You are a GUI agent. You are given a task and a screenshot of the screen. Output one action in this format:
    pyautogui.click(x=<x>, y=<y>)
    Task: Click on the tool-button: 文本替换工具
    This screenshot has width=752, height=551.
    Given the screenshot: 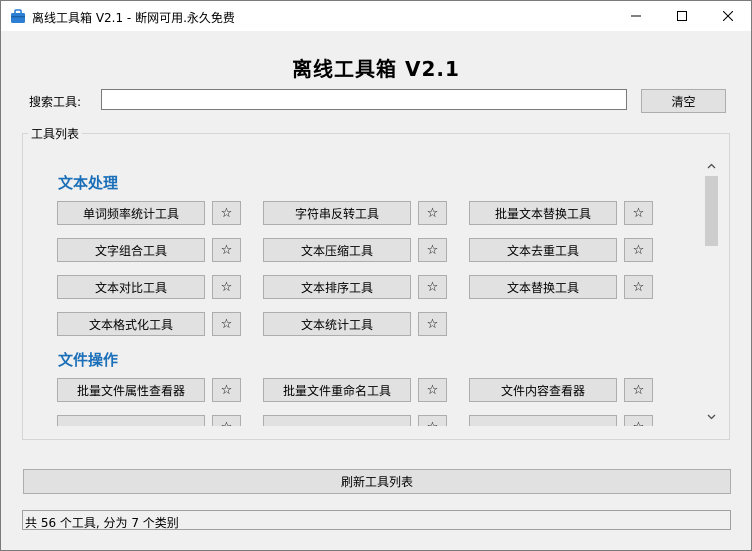 What is the action you would take?
    pyautogui.click(x=543, y=287)
    